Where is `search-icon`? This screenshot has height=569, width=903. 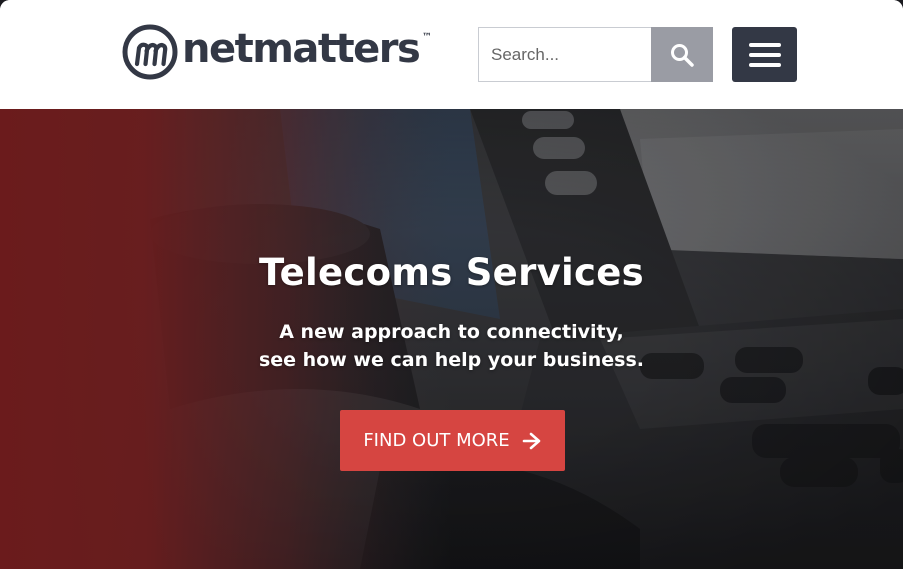
search-icon is located at coordinates (682, 55).